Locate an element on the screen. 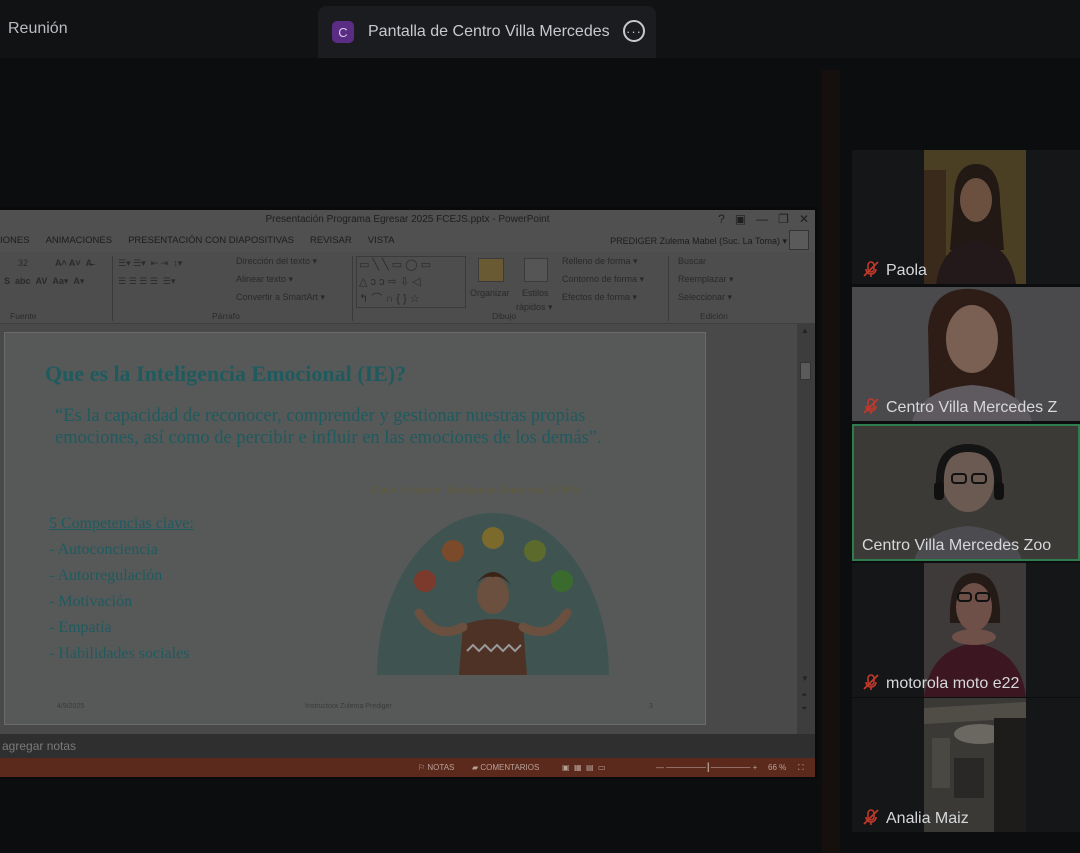 Image resolution: width=1080 pixels, height=853 pixels. competencies-title: 5 Competencias clave: is located at coordinates (121, 523).